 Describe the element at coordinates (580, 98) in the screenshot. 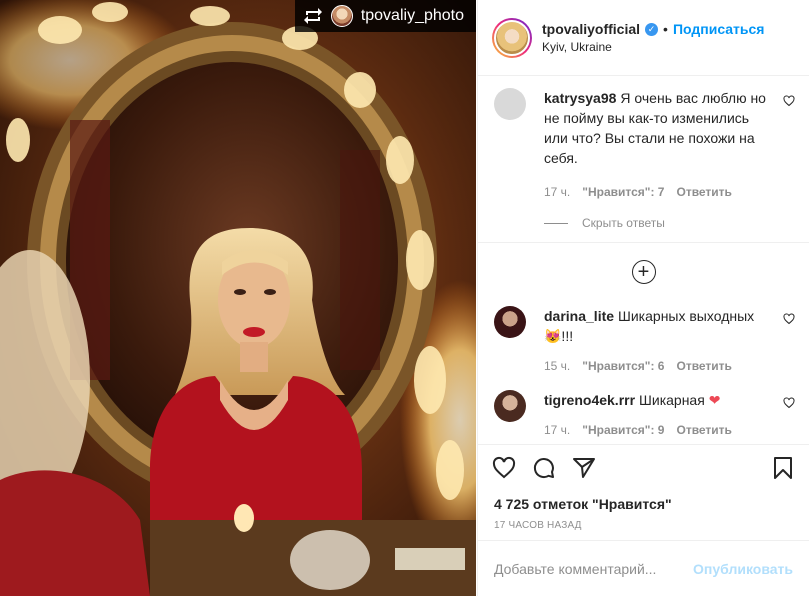

I see `commenter-username: katrysya98` at that location.